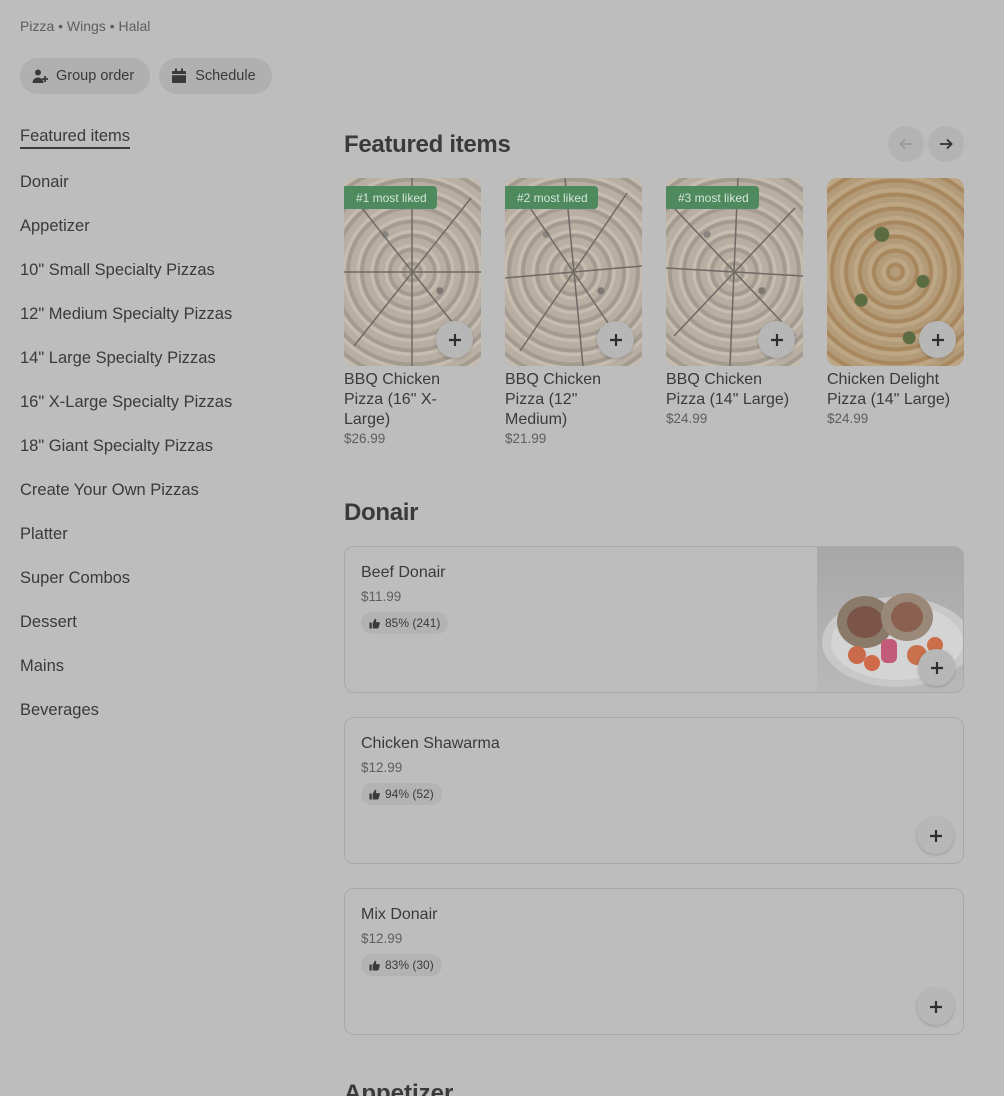 Image resolution: width=1004 pixels, height=1096 pixels. What do you see at coordinates (75, 577) in the screenshot?
I see `sidebar-item-label: Super Combos` at bounding box center [75, 577].